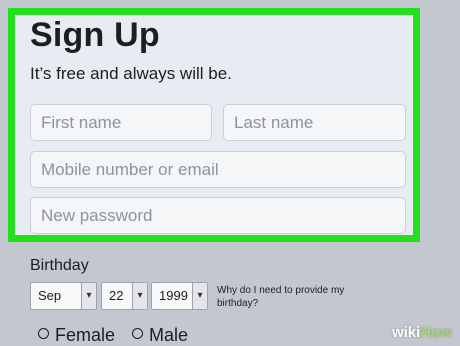 Image resolution: width=460 pixels, height=346 pixels. What do you see at coordinates (121, 122) in the screenshot?
I see `first-name-input: First name` at bounding box center [121, 122].